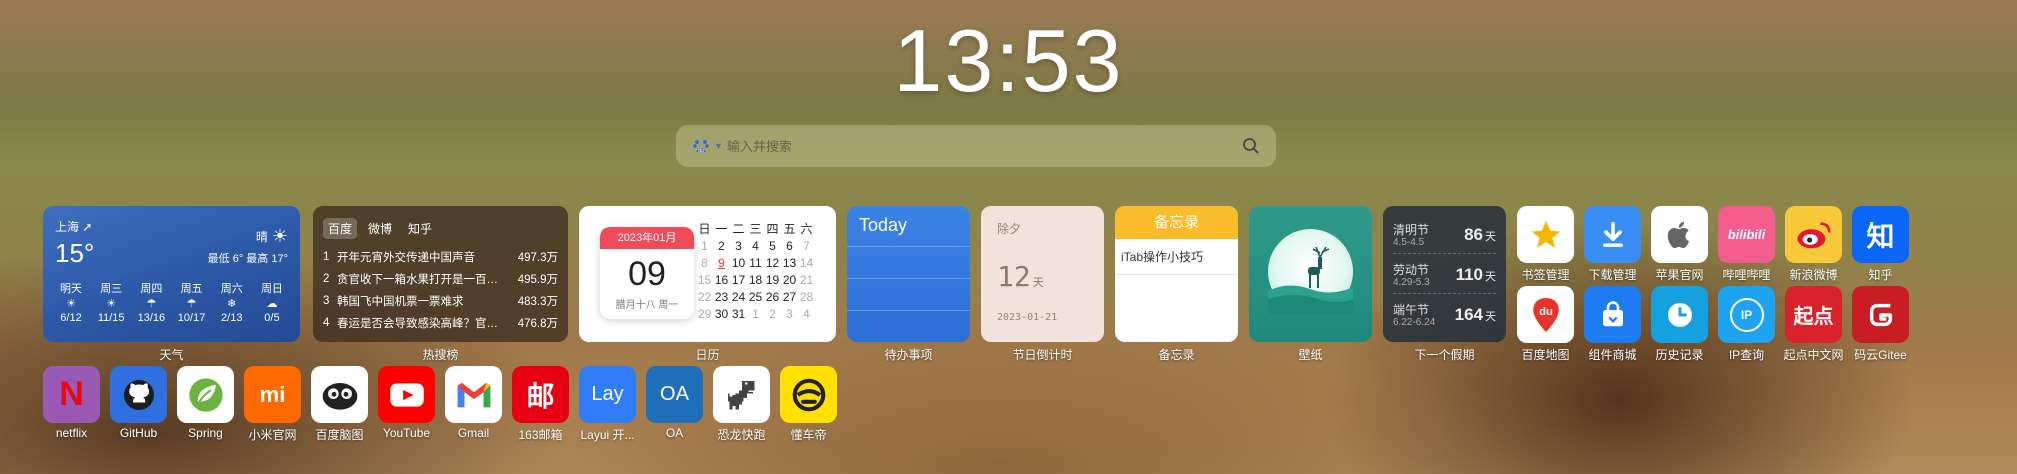  I want to click on gitee-icon, so click(1881, 315).